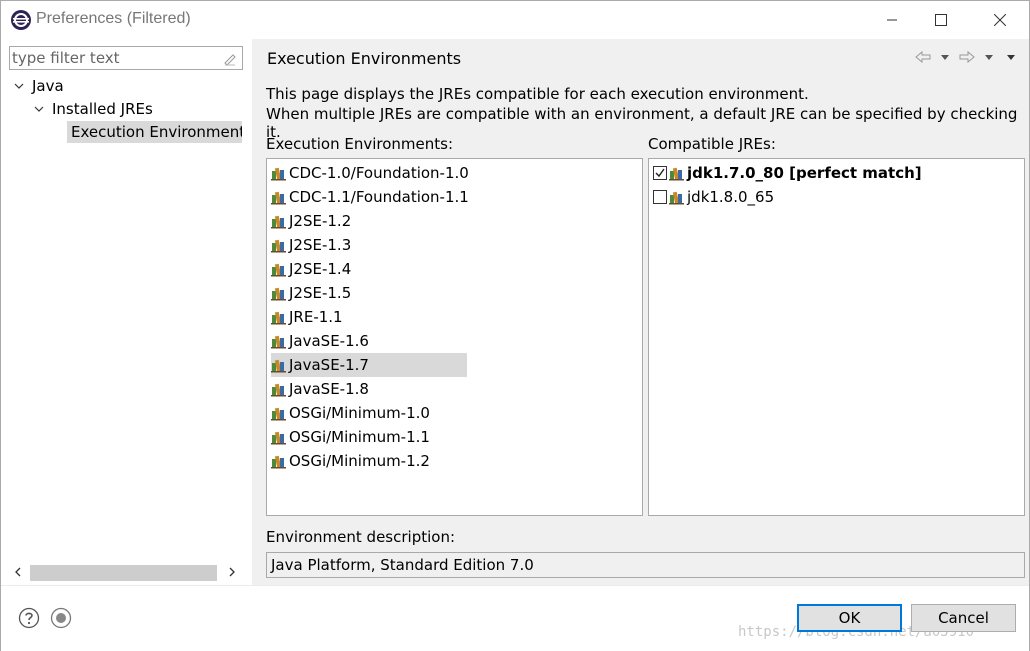 This screenshot has height=651, width=1030. Describe the element at coordinates (29, 618) in the screenshot. I see `help-icon` at that location.